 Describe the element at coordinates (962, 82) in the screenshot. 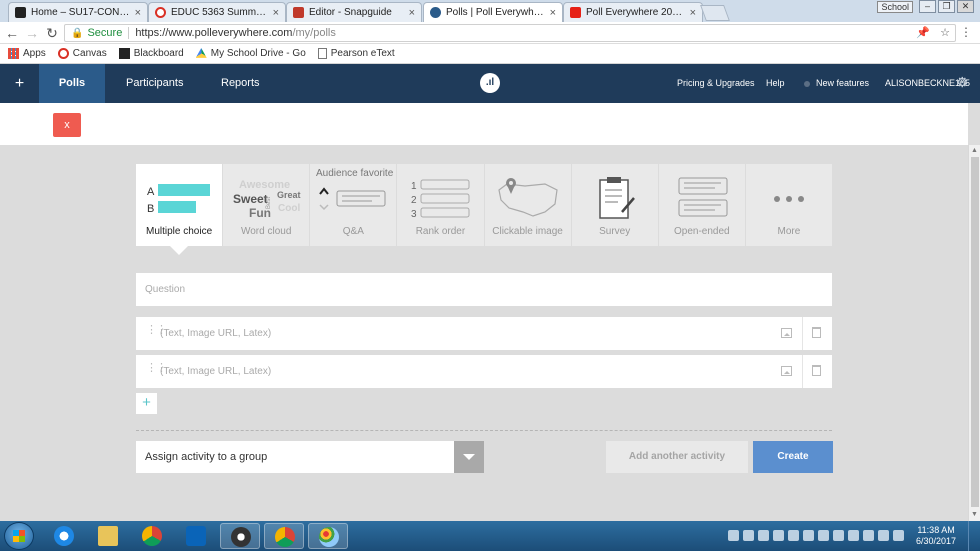

I see `gear-icon: ⚙` at that location.